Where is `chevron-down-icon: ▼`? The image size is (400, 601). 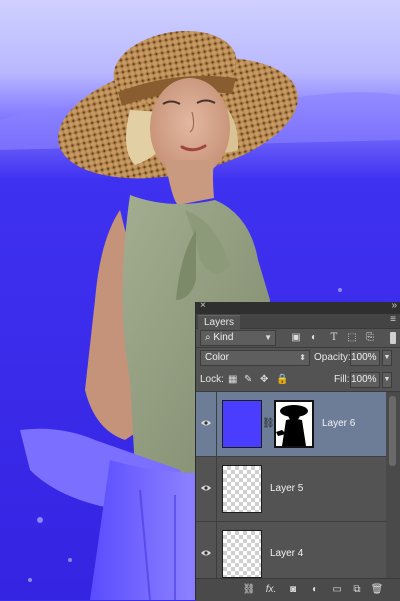
chevron-down-icon: ▼ is located at coordinates (268, 337).